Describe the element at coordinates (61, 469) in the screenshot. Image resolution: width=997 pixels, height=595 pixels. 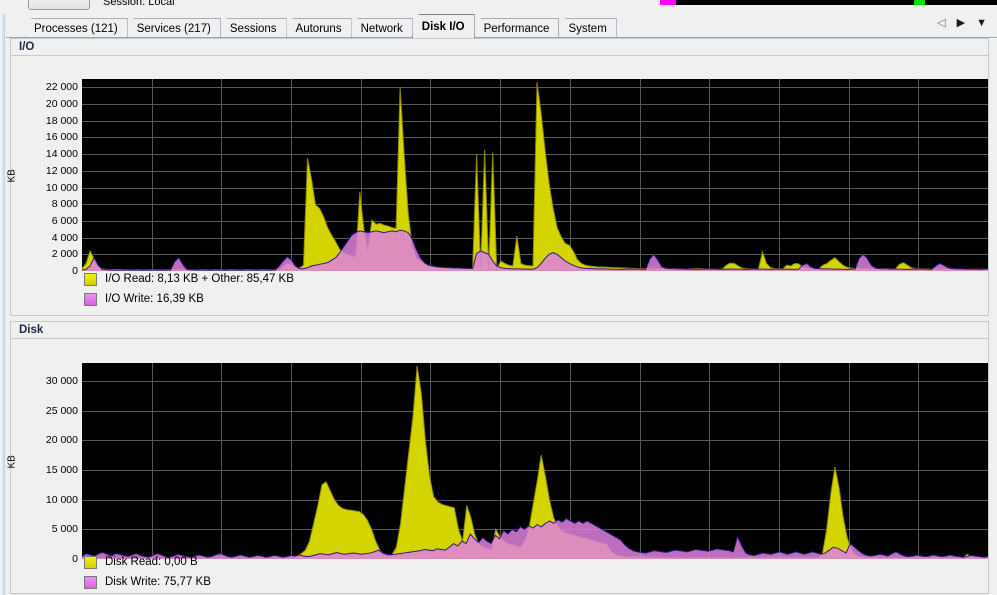
I see `y-tick-label: 15 000` at that location.